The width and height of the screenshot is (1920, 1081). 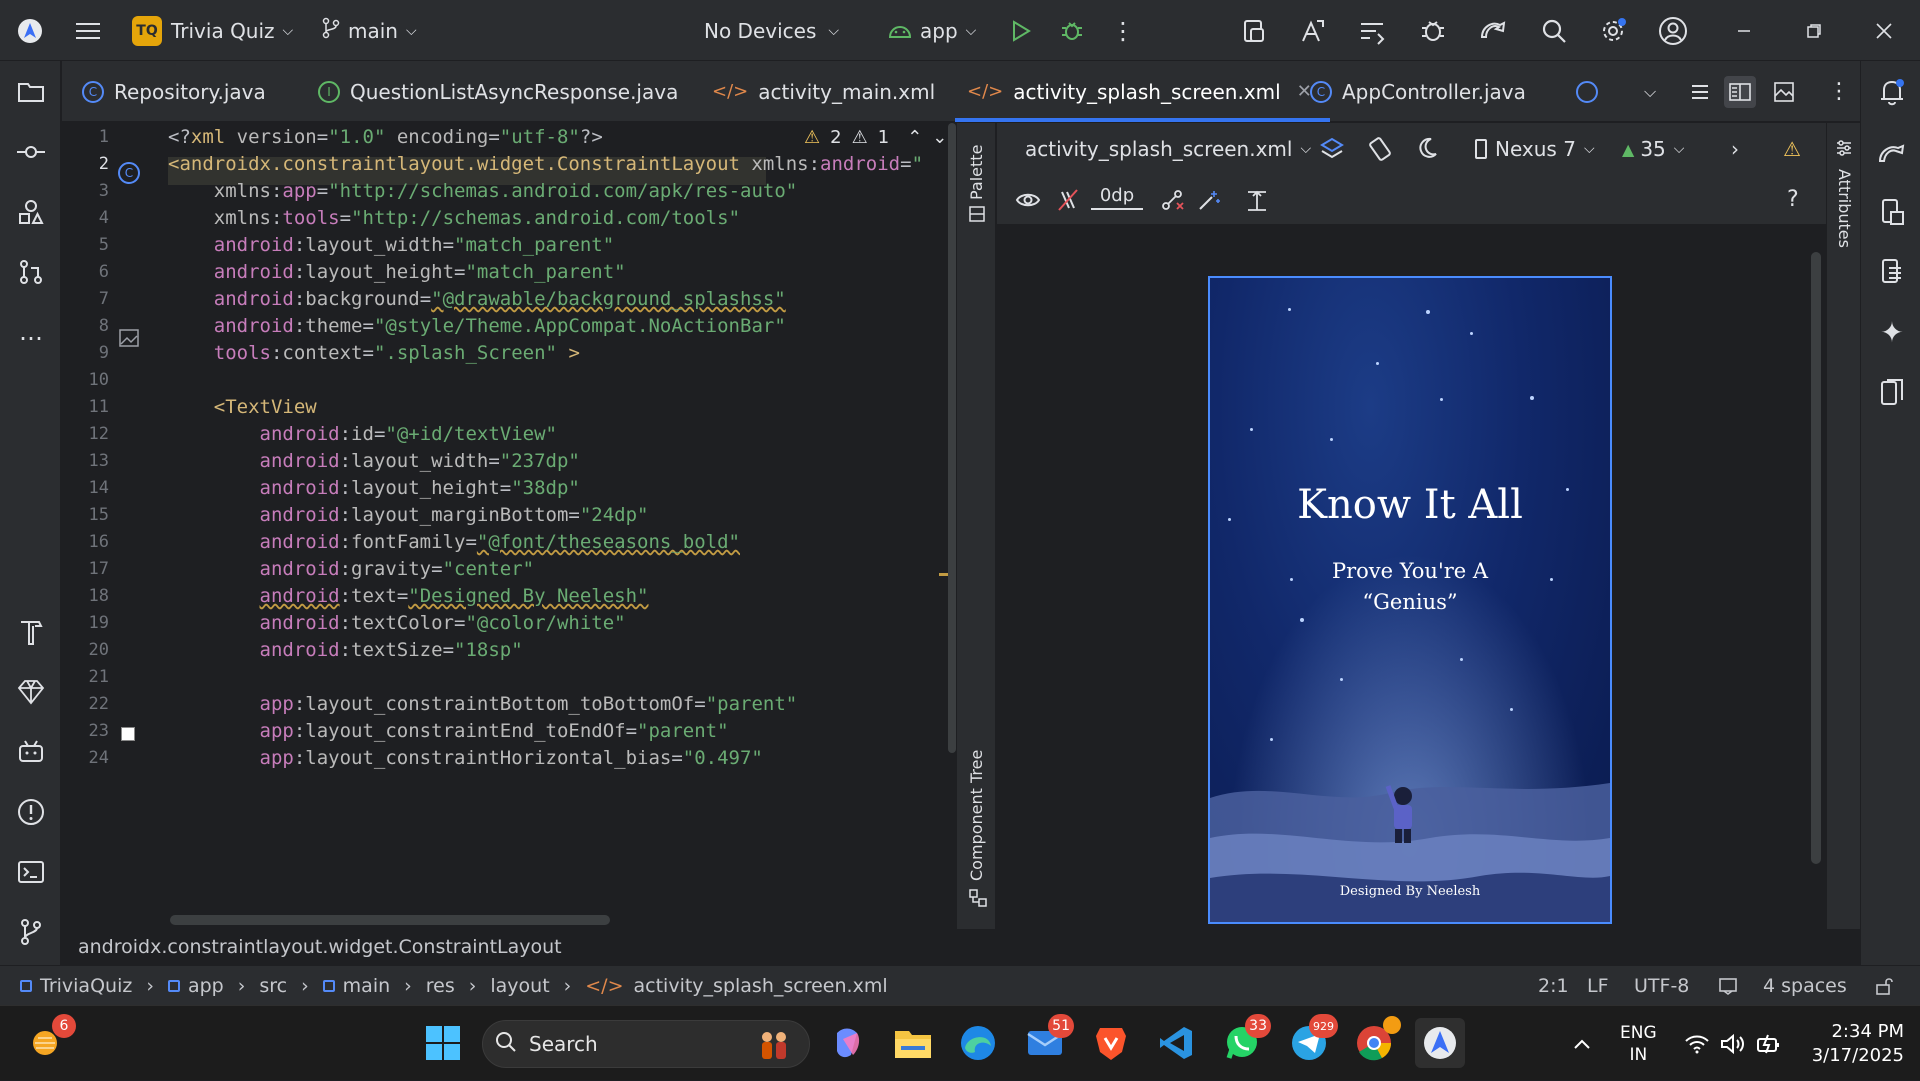 What do you see at coordinates (1792, 149) in the screenshot?
I see `issues-warning-icon: ⚠` at bounding box center [1792, 149].